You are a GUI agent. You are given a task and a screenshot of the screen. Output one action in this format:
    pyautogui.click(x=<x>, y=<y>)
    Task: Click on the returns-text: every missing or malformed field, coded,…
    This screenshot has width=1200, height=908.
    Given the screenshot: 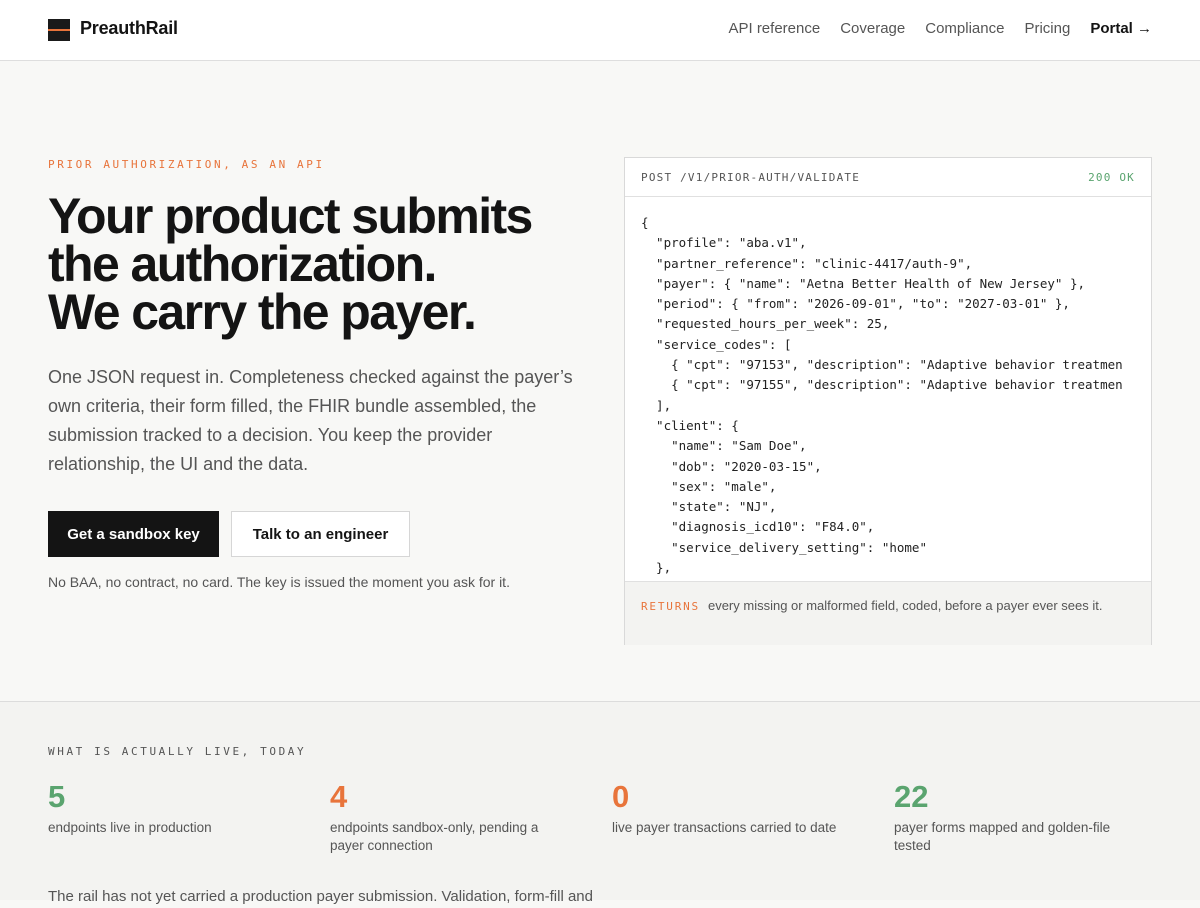 What is the action you would take?
    pyautogui.click(x=905, y=605)
    